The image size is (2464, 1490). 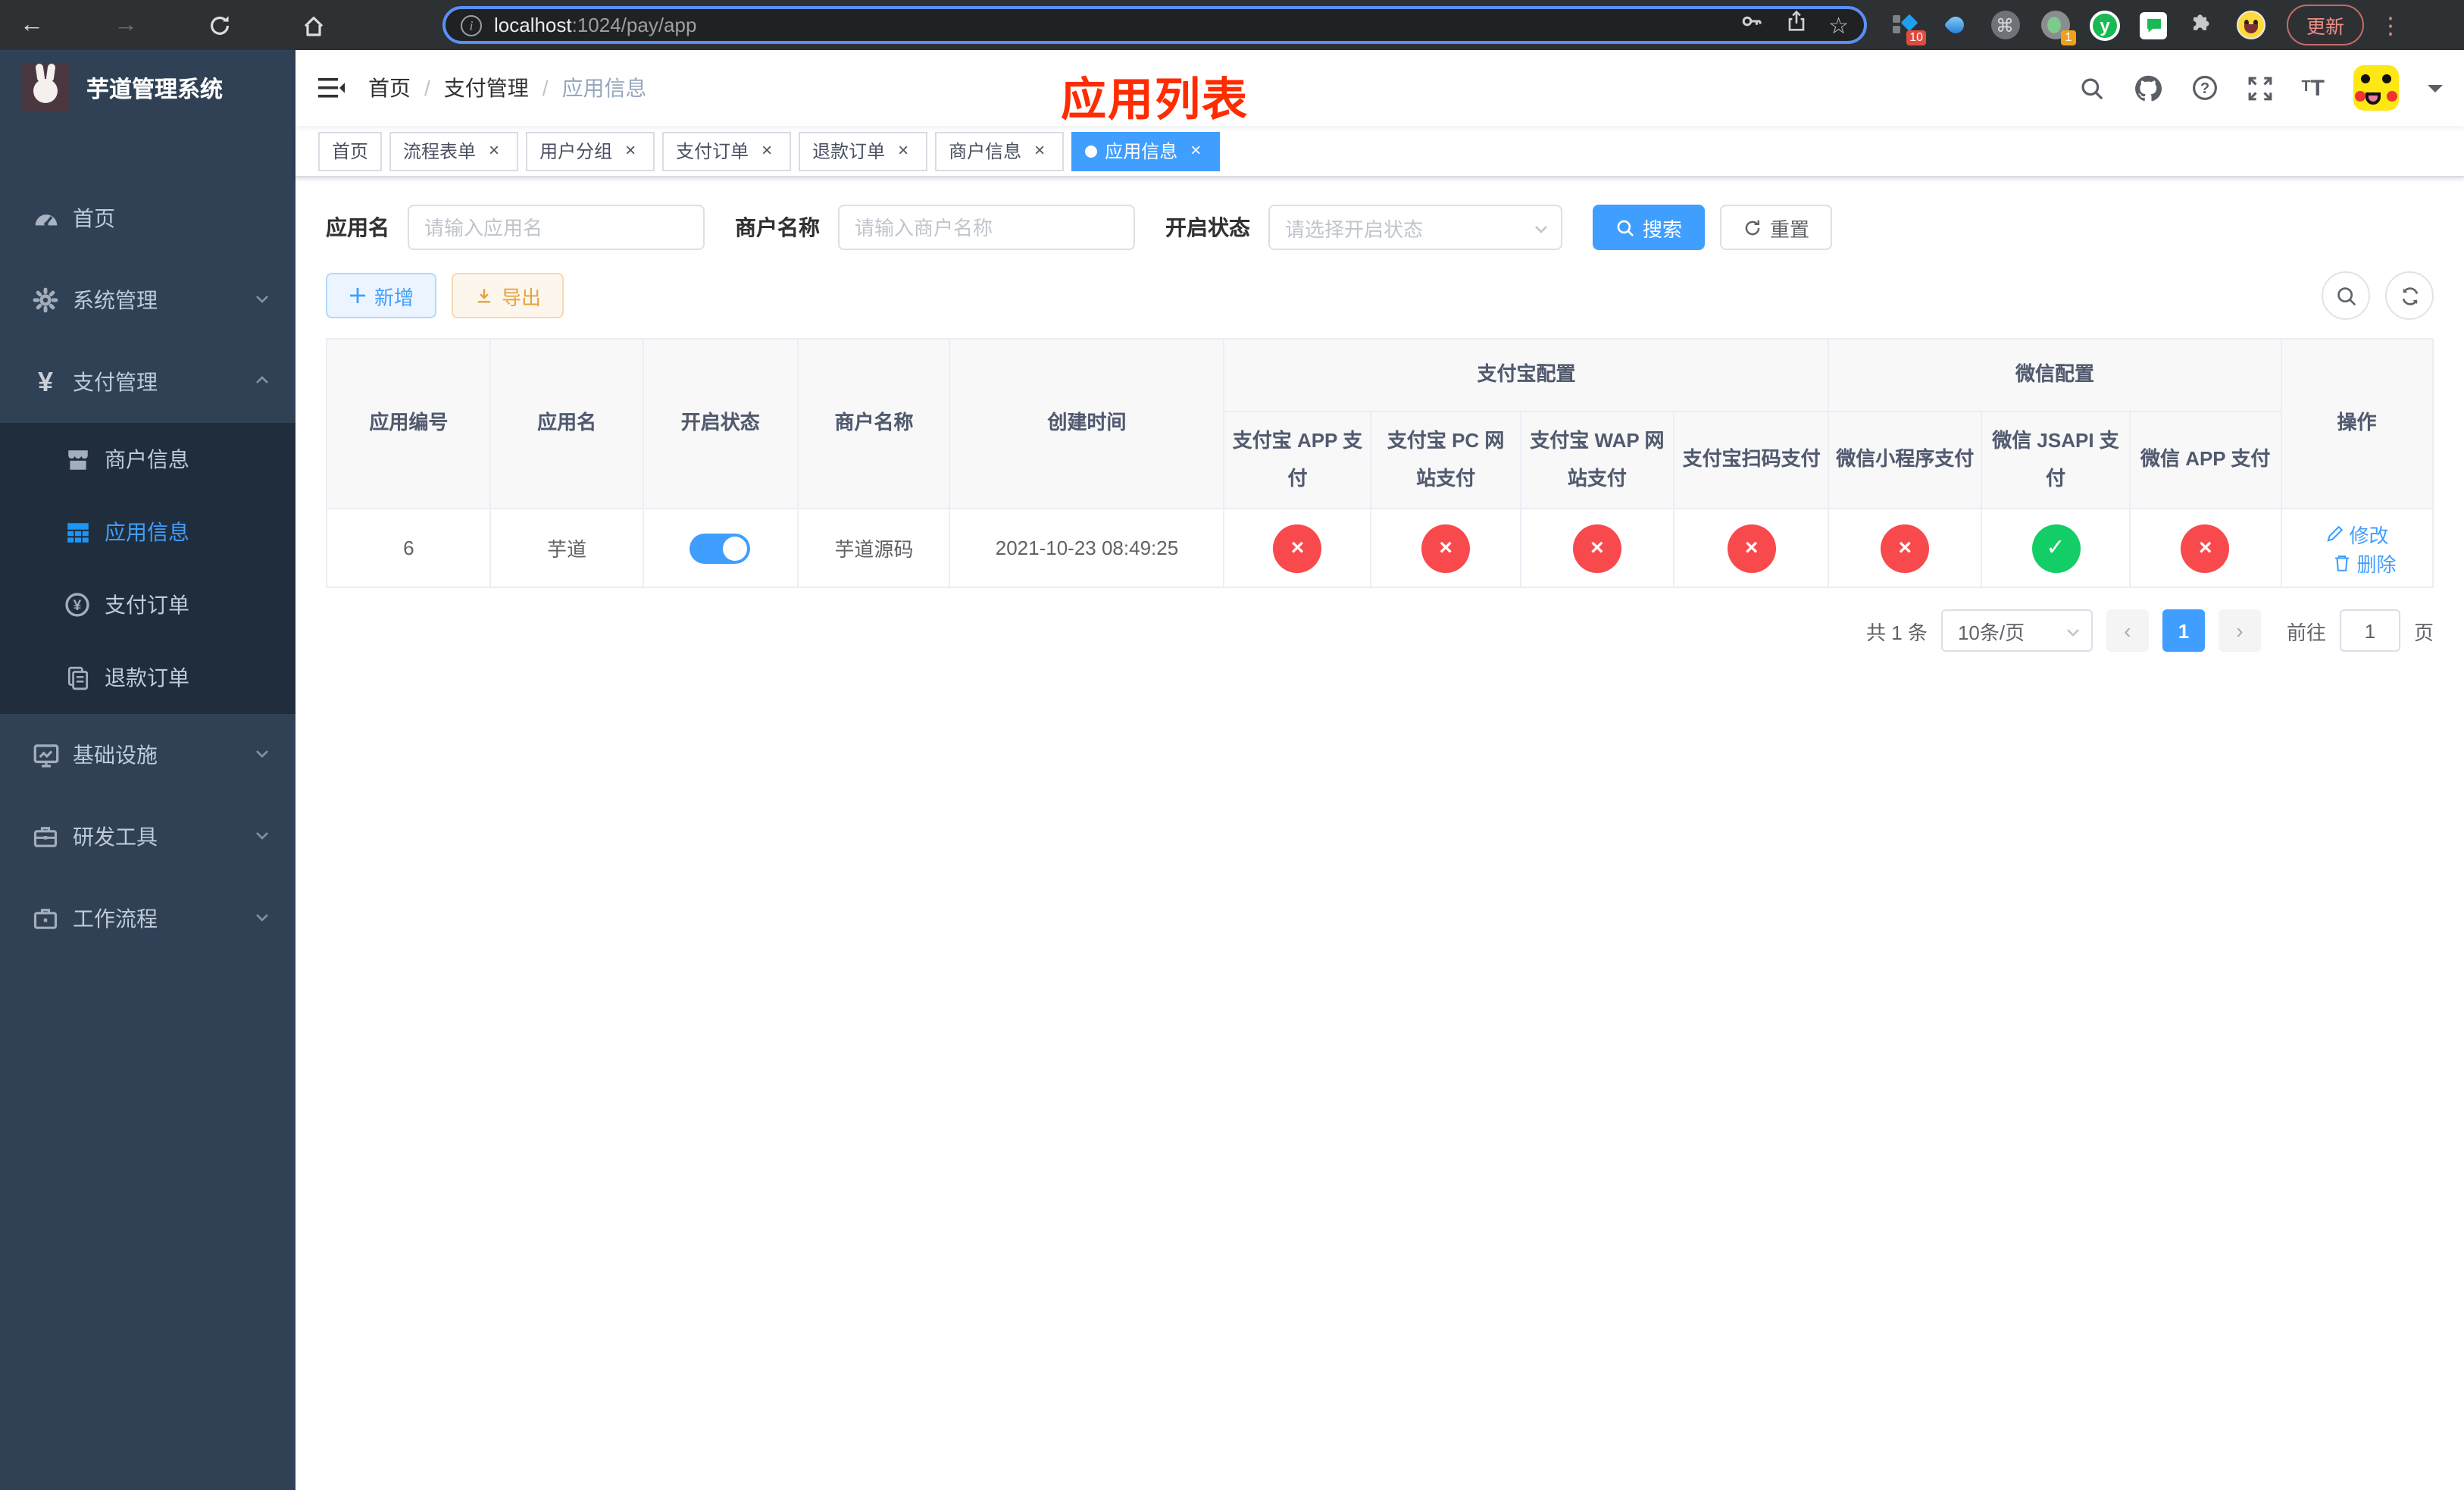 What do you see at coordinates (2369, 630) in the screenshot?
I see `goto-page-input` at bounding box center [2369, 630].